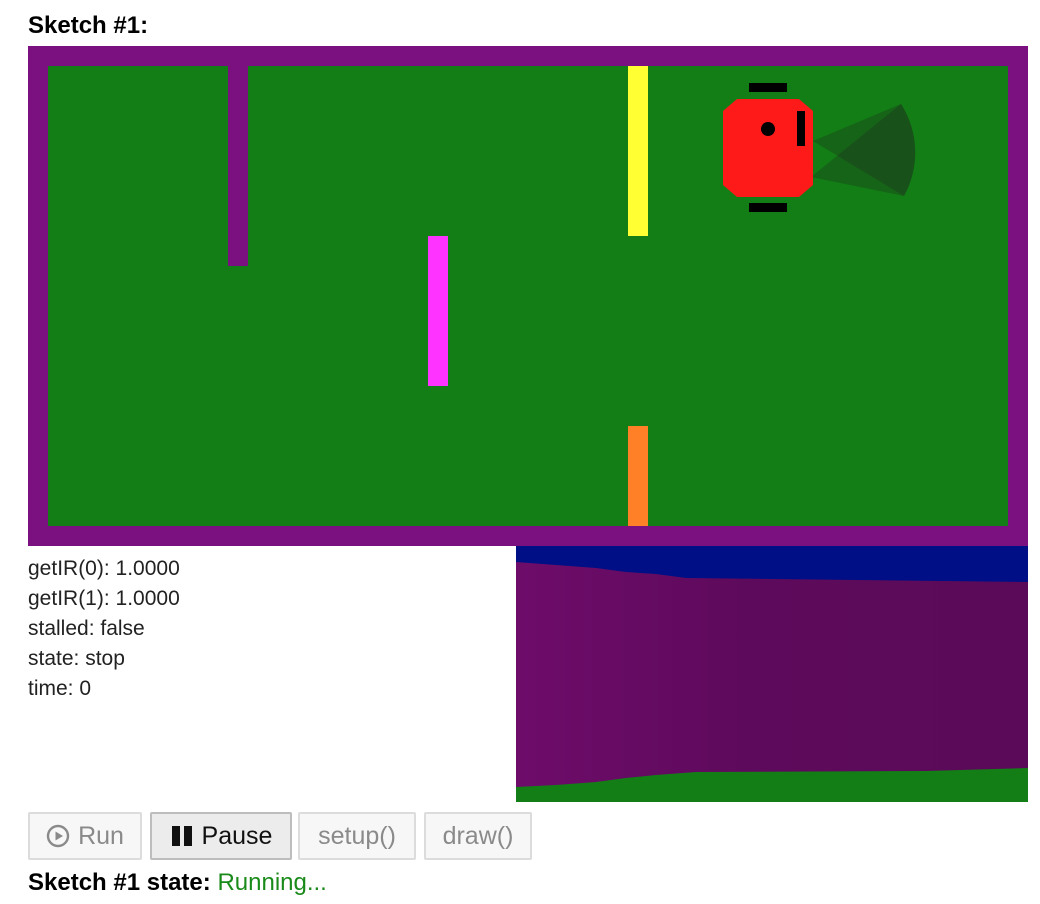 The width and height of the screenshot is (1040, 904). What do you see at coordinates (58, 836) in the screenshot?
I see `play-circle-icon` at bounding box center [58, 836].